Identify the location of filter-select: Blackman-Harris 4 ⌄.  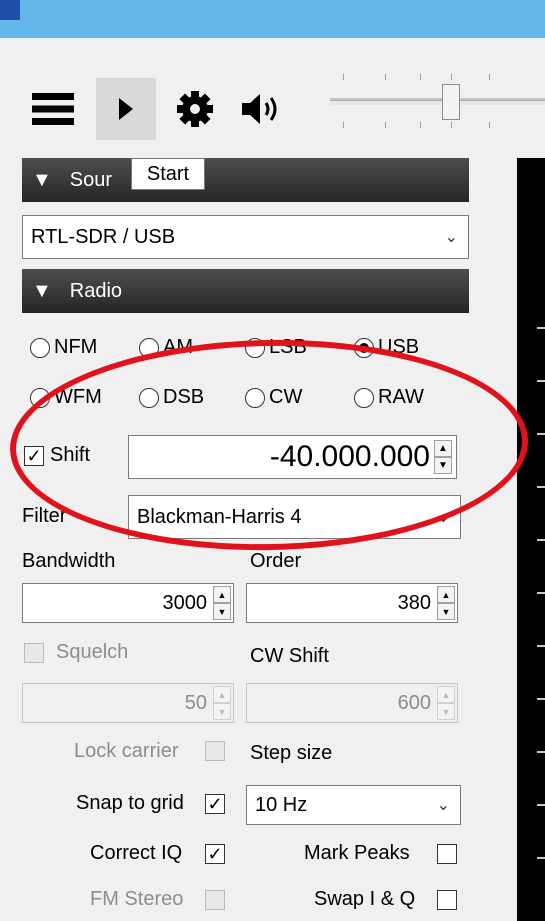
(294, 517).